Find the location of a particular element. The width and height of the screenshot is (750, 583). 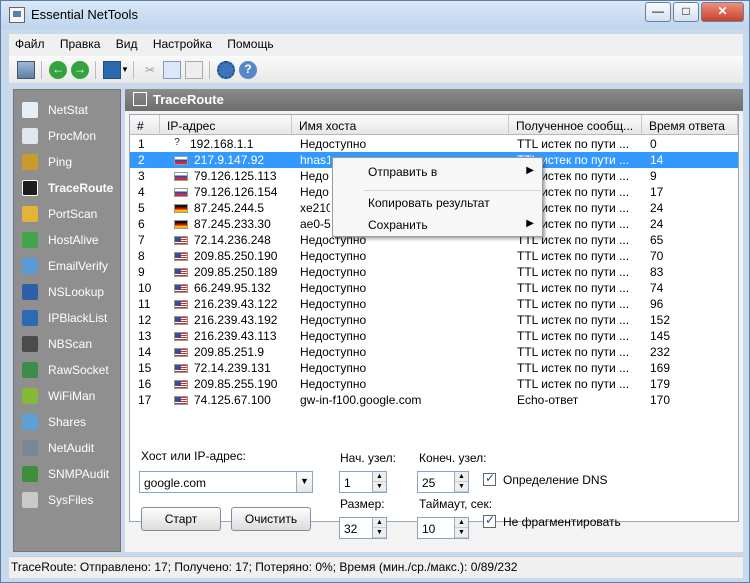

sidebar-item-ipblacklist: IPBlackList is located at coordinates (67, 318).